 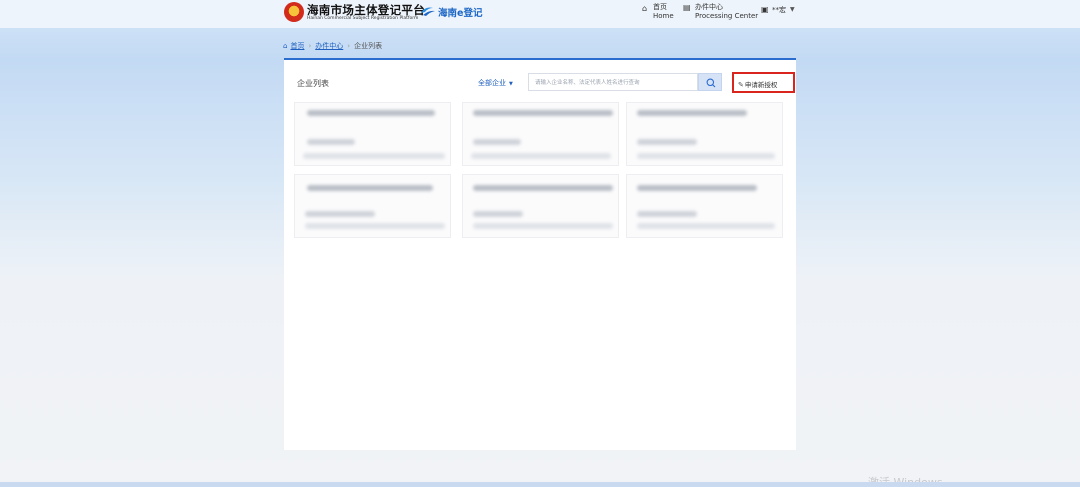 What do you see at coordinates (709, 7) in the screenshot?
I see `nav-processing-cn: 办件中心` at bounding box center [709, 7].